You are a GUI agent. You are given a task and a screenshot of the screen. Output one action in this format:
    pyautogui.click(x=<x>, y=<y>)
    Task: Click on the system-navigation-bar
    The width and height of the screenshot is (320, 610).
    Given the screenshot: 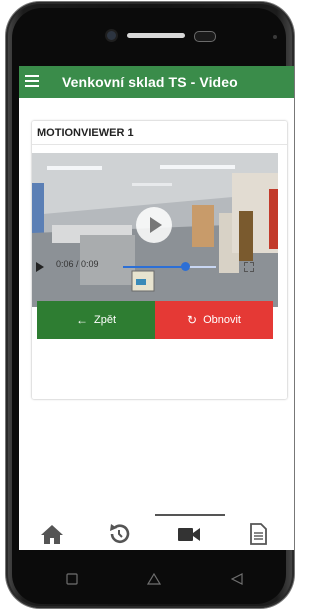 What is the action you would take?
    pyautogui.click(x=156, y=578)
    